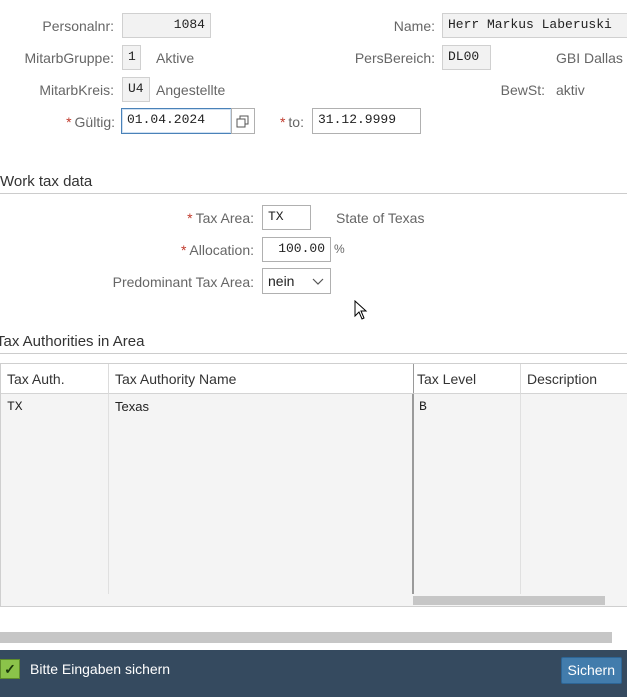  Describe the element at coordinates (166, 25) in the screenshot. I see `personalnr-field: 1084` at that location.